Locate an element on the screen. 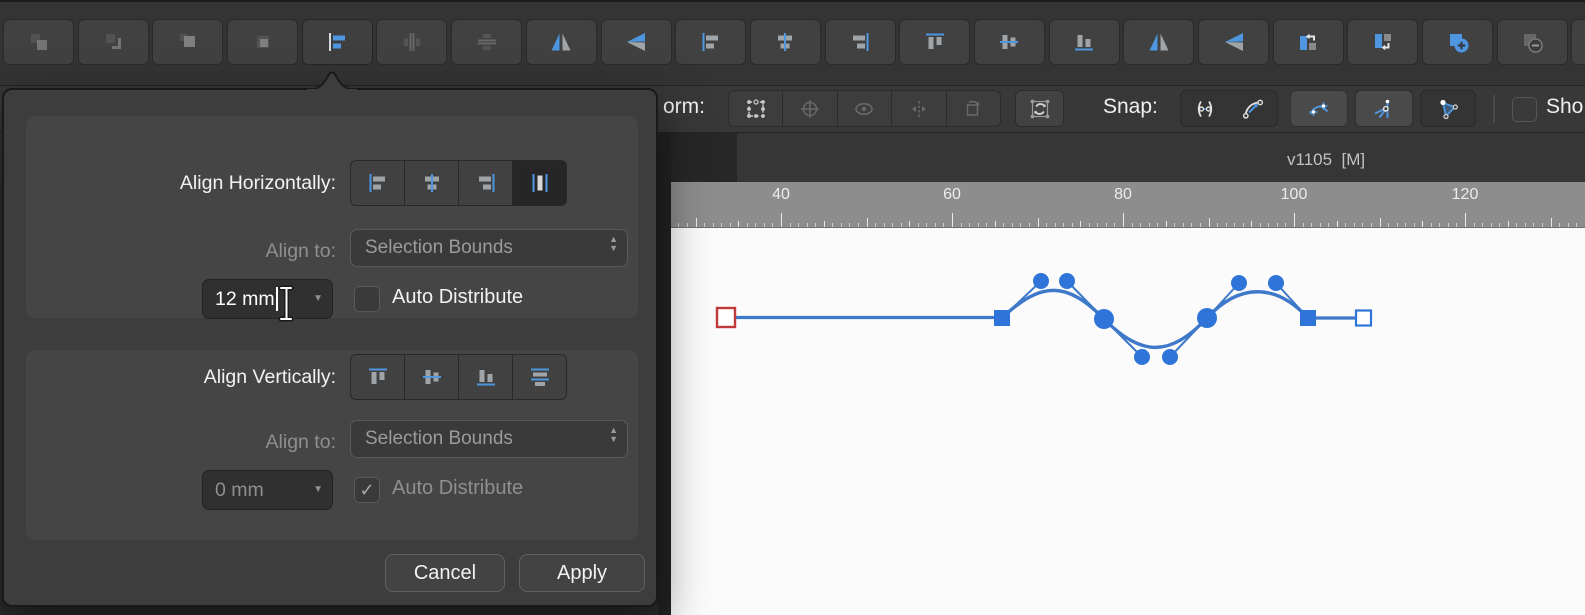 The height and width of the screenshot is (615, 1585). space-horizontally-button is located at coordinates (539, 183).